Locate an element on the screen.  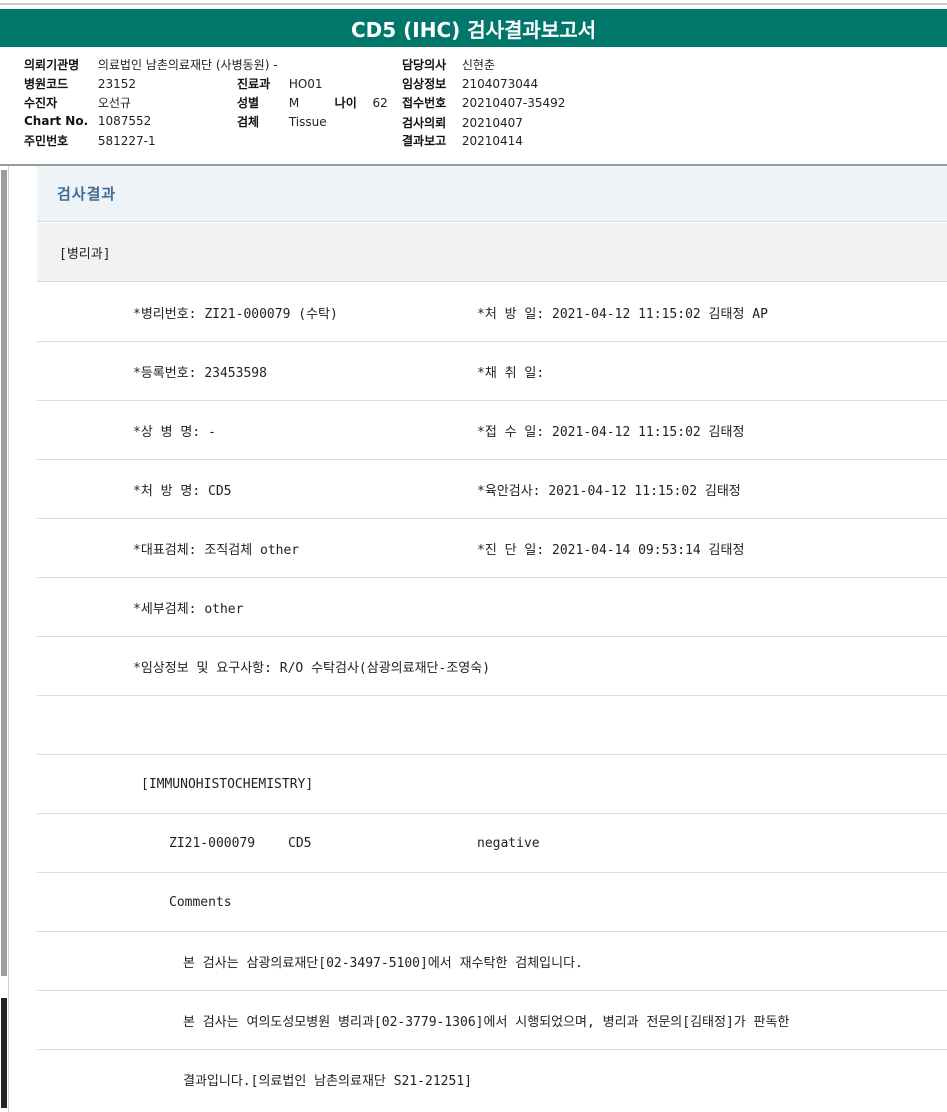
sex-field: 성별 M 나이 62 is located at coordinates (312, 102).